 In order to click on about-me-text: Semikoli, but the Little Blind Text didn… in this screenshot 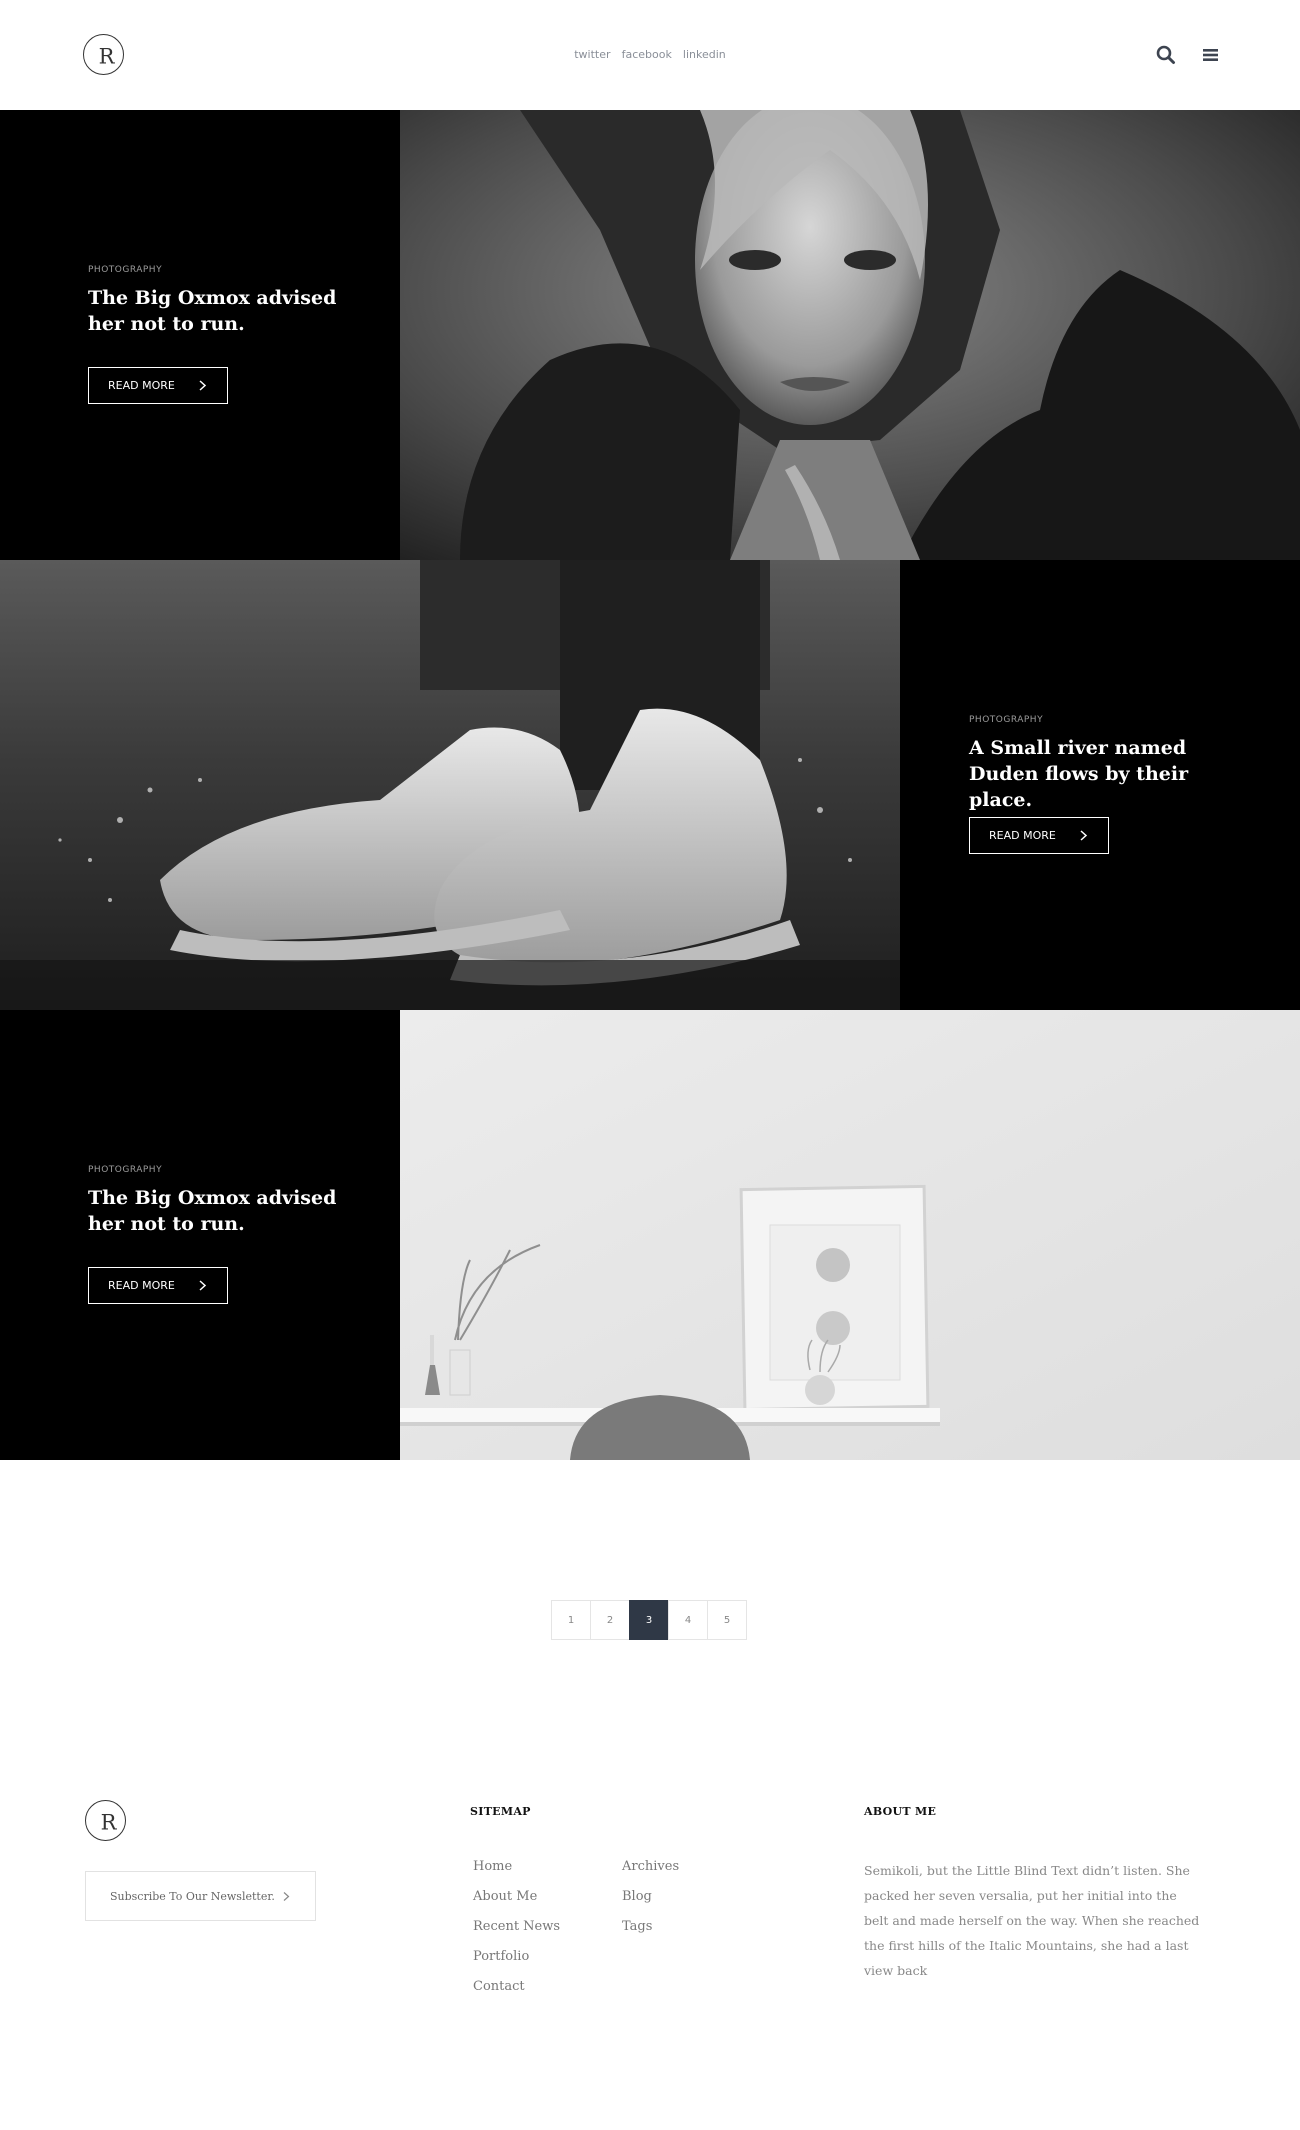, I will do `click(1032, 1920)`.